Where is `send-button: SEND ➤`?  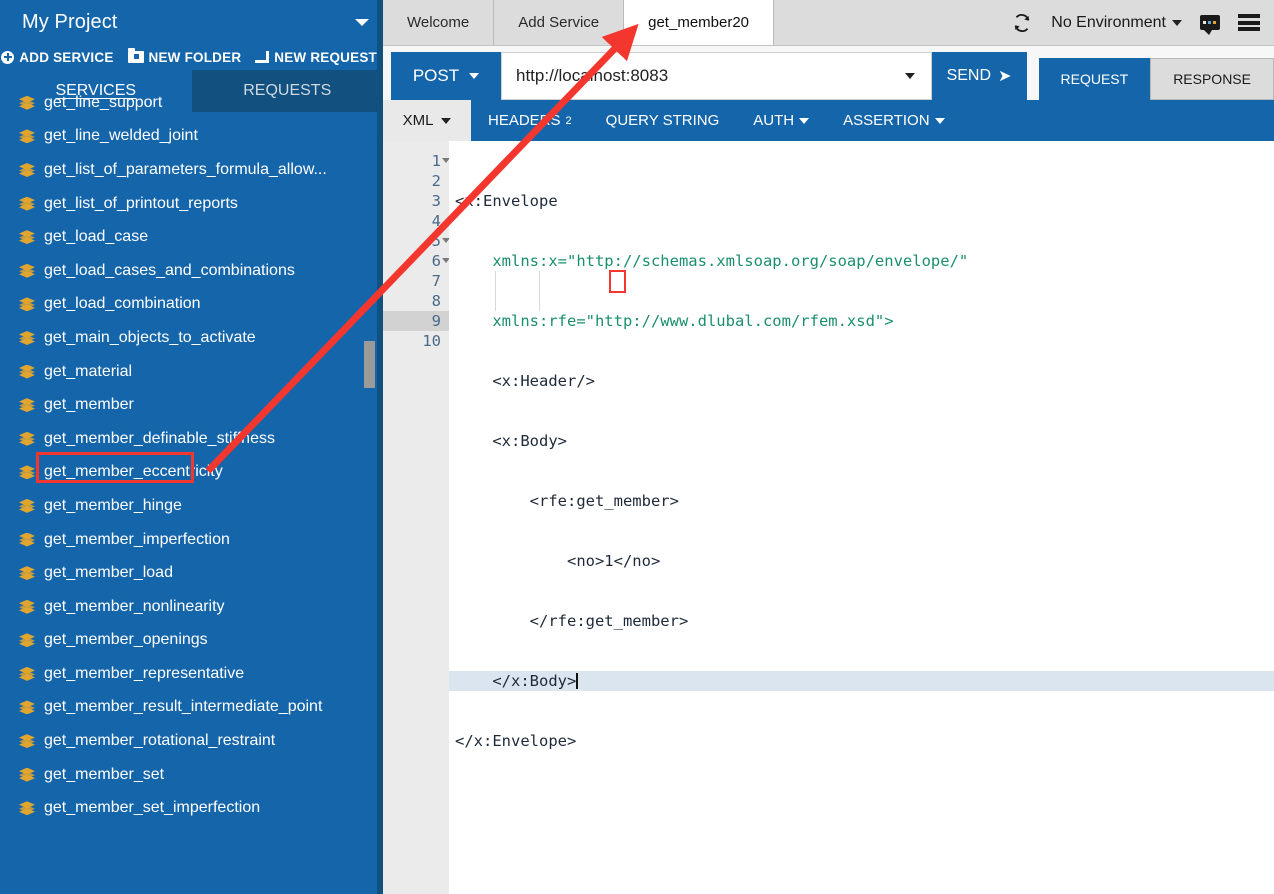 send-button: SEND ➤ is located at coordinates (979, 76).